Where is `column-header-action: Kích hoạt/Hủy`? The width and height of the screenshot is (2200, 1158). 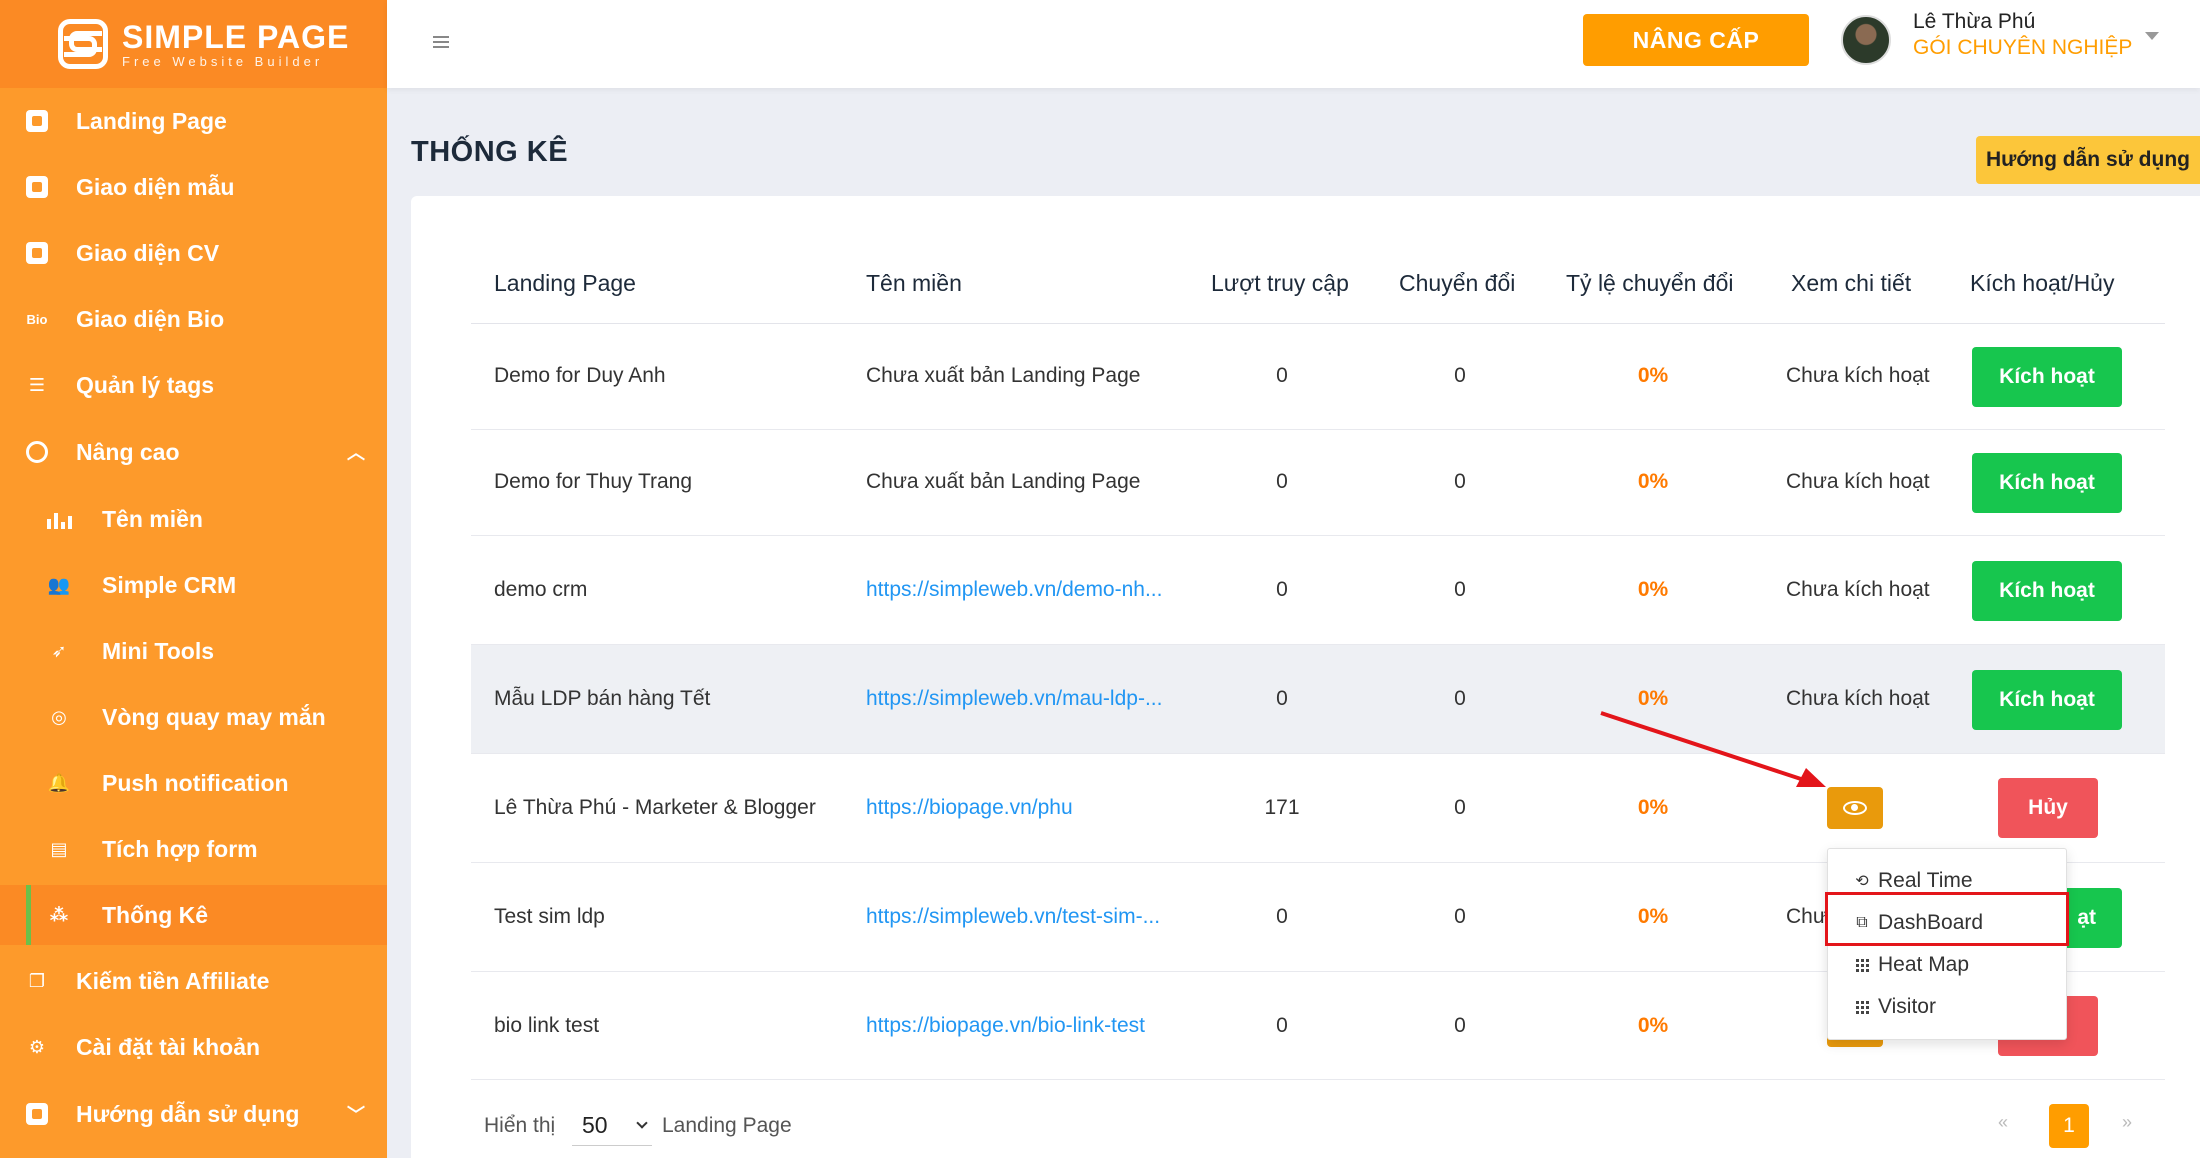 column-header-action: Kích hoạt/Hủy is located at coordinates (2042, 283).